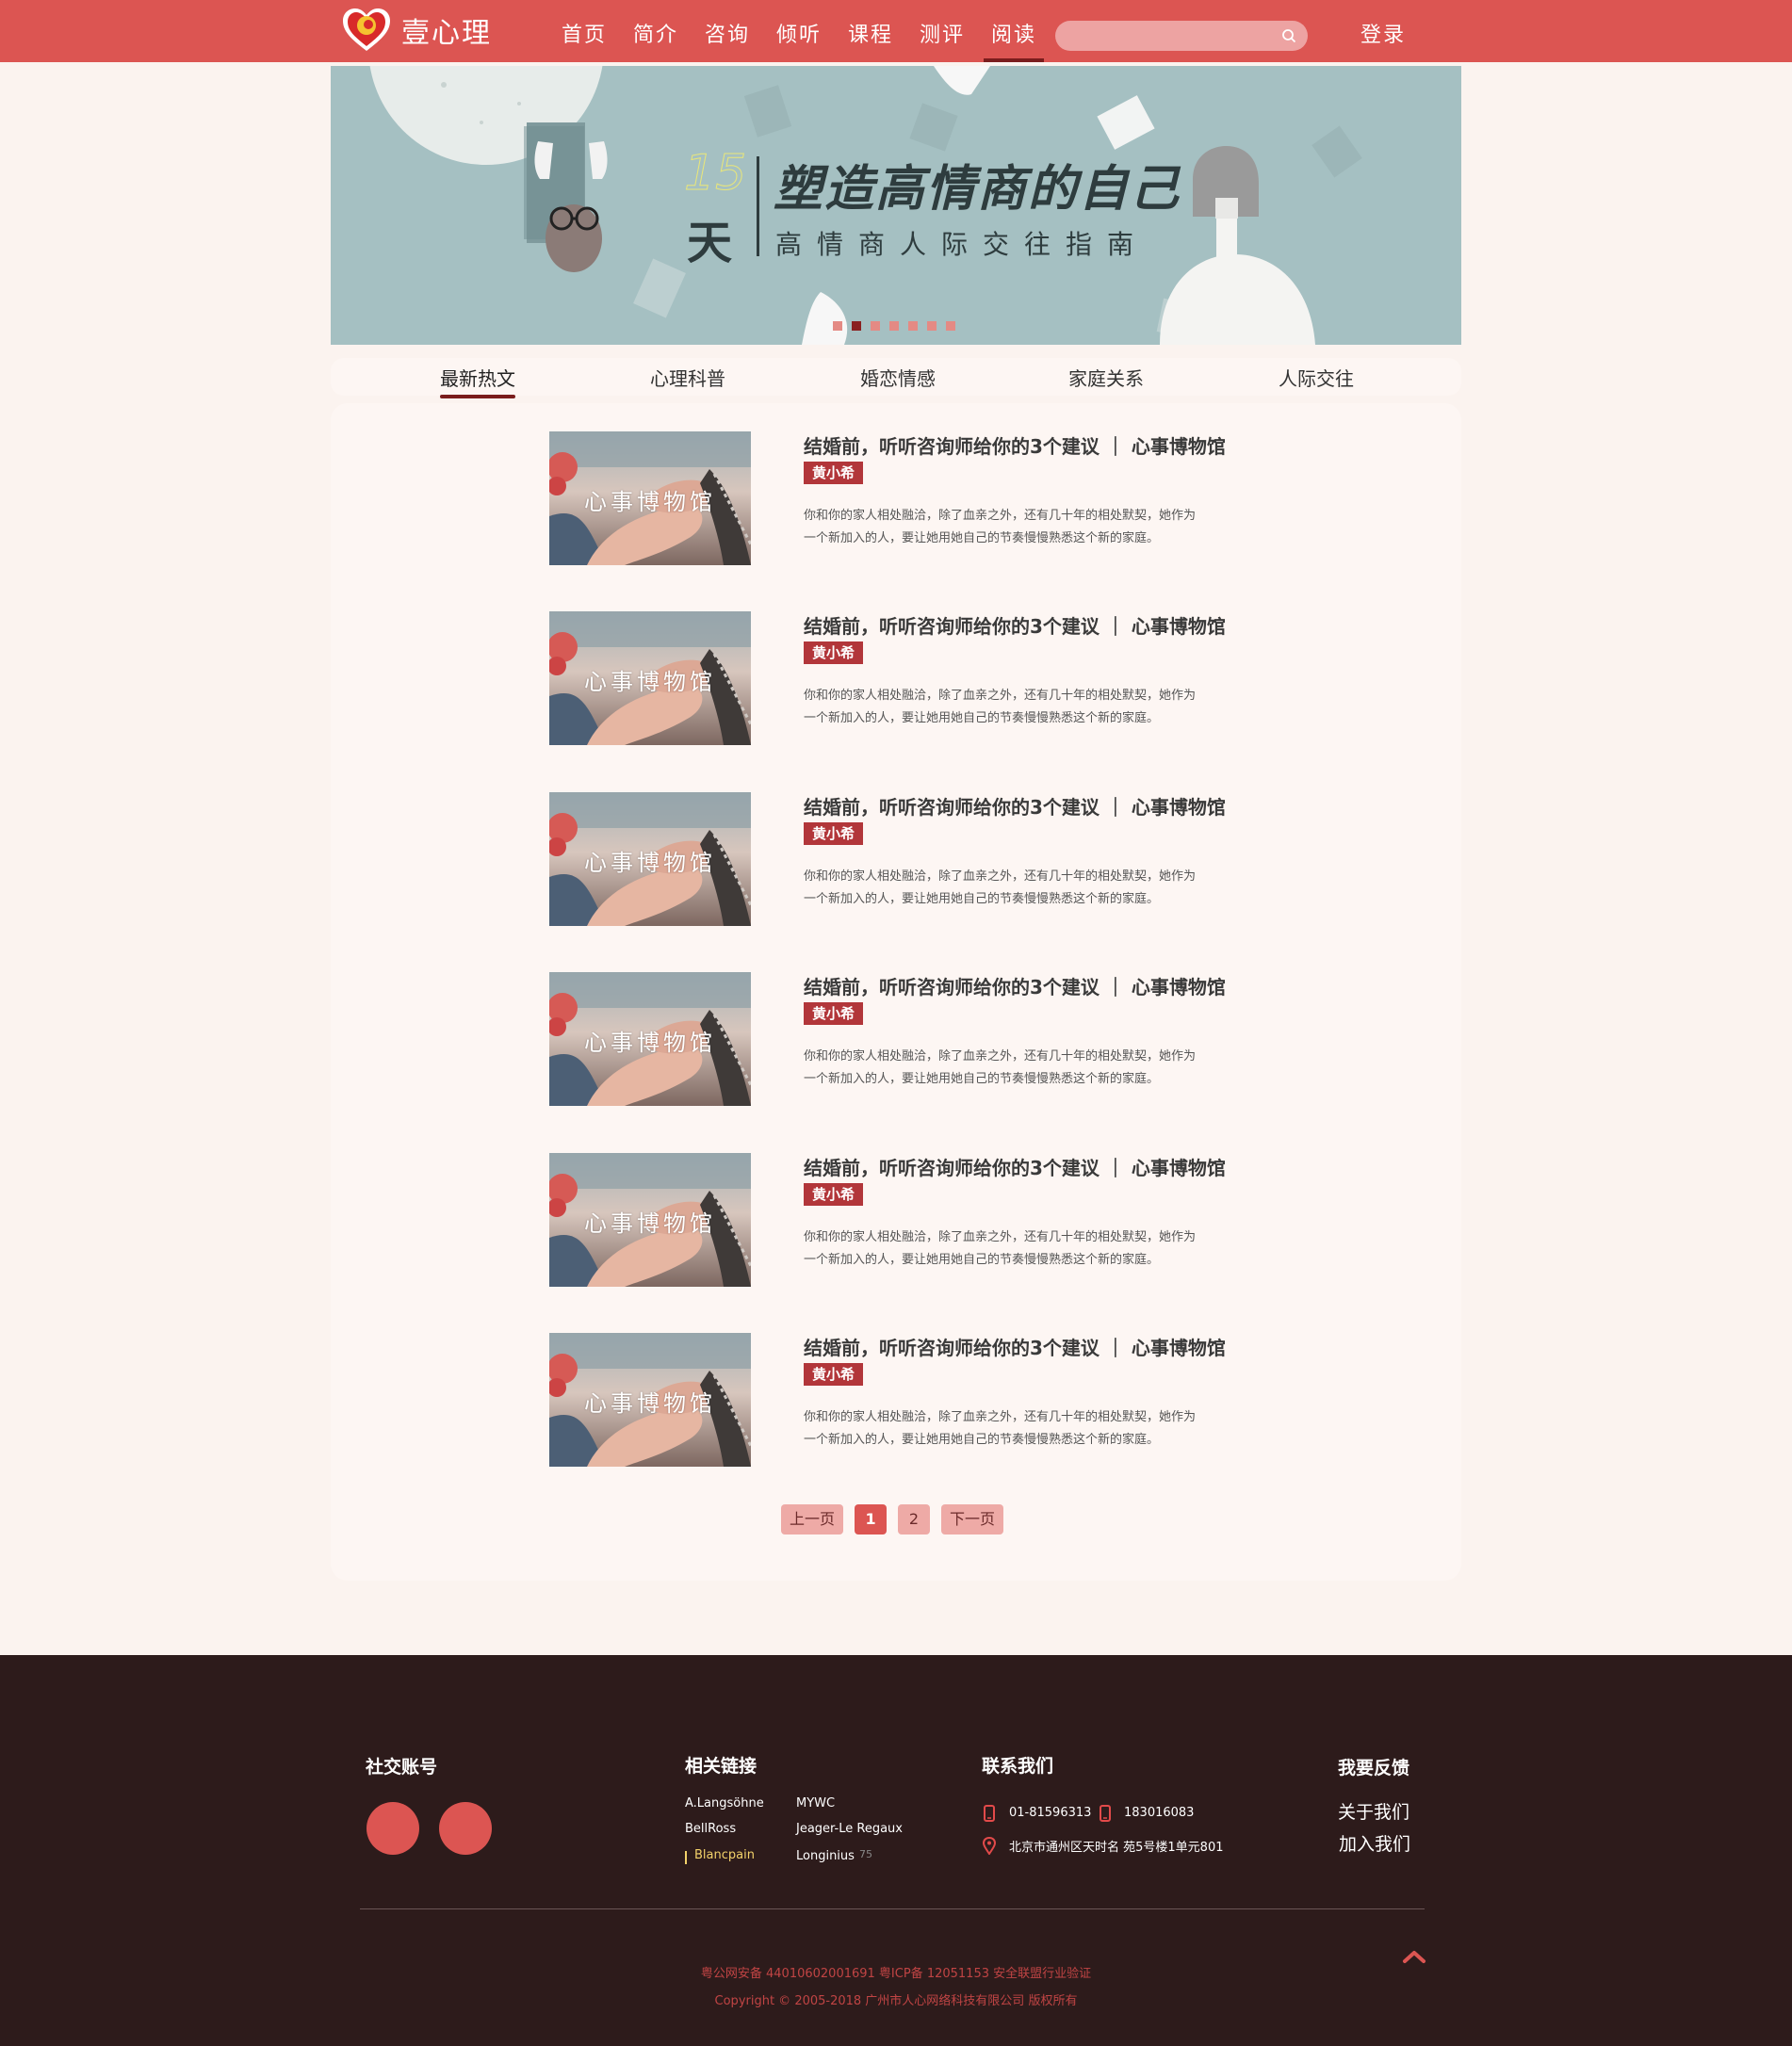 Image resolution: width=1792 pixels, height=2046 pixels. Describe the element at coordinates (1373, 1811) in the screenshot. I see `about-us-link: 关于我们` at that location.